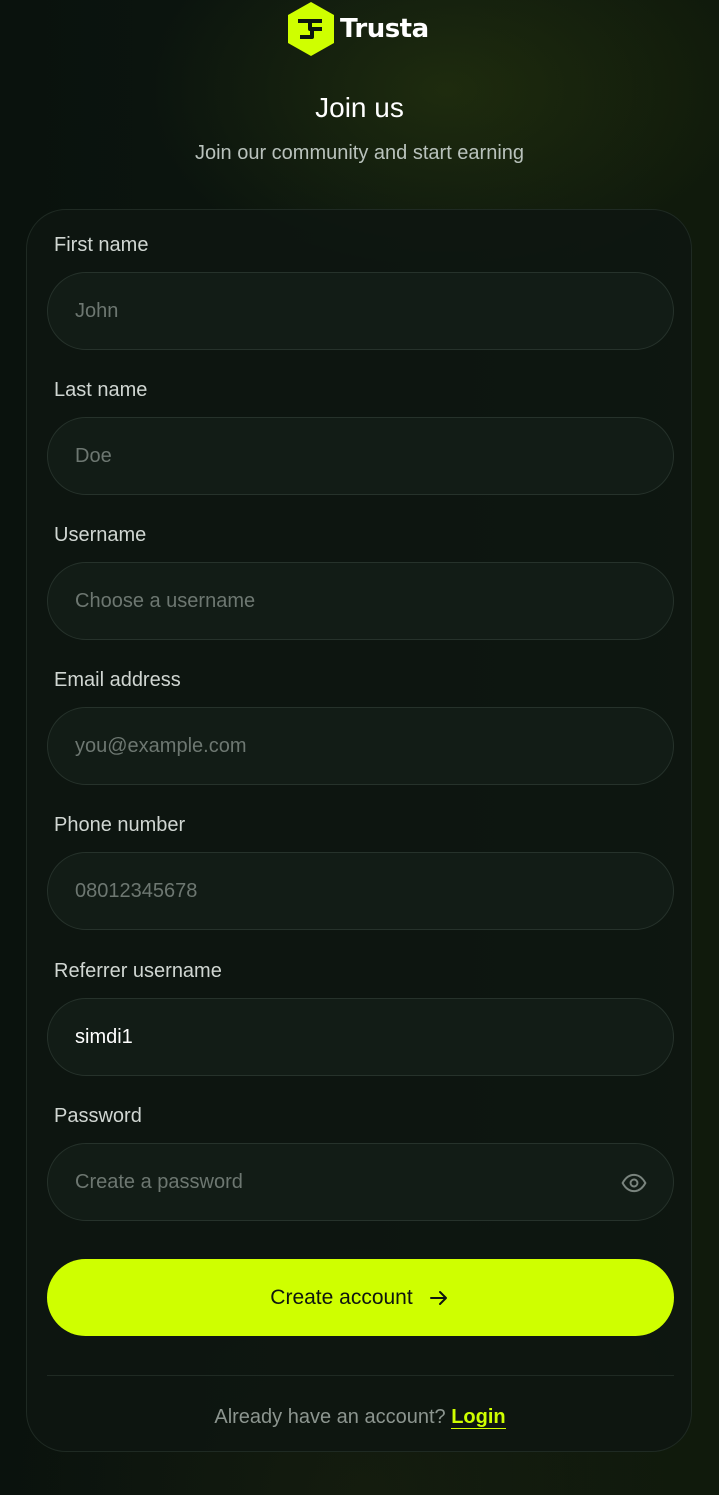 The image size is (719, 1495). What do you see at coordinates (136, 890) in the screenshot?
I see `phone-placeholder: 08012345678` at bounding box center [136, 890].